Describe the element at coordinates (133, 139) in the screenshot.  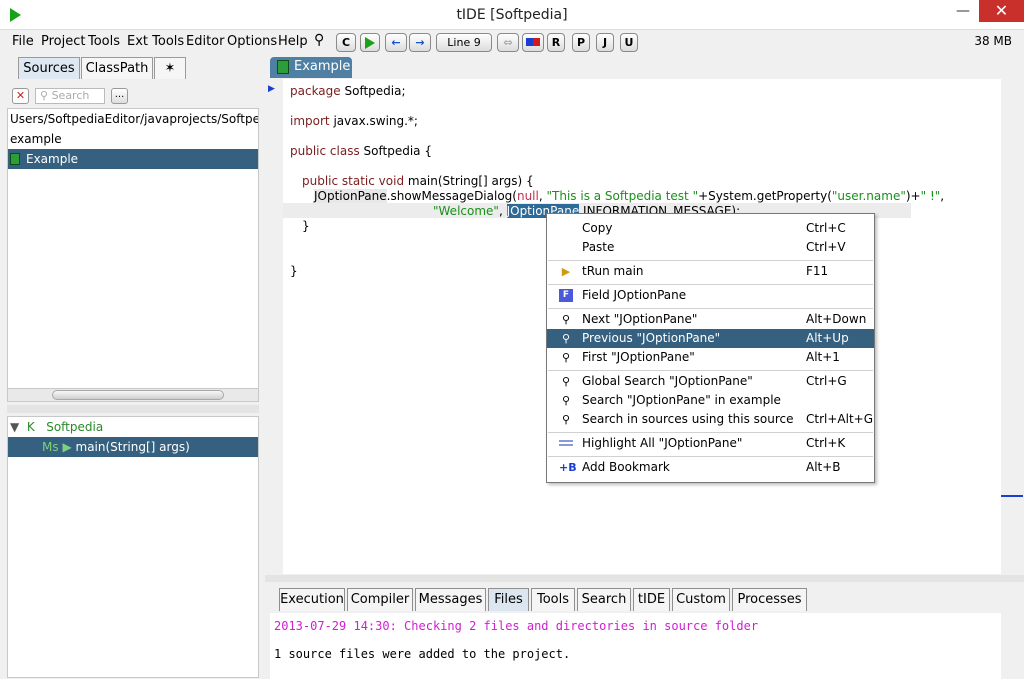
I see `list-item: example` at that location.